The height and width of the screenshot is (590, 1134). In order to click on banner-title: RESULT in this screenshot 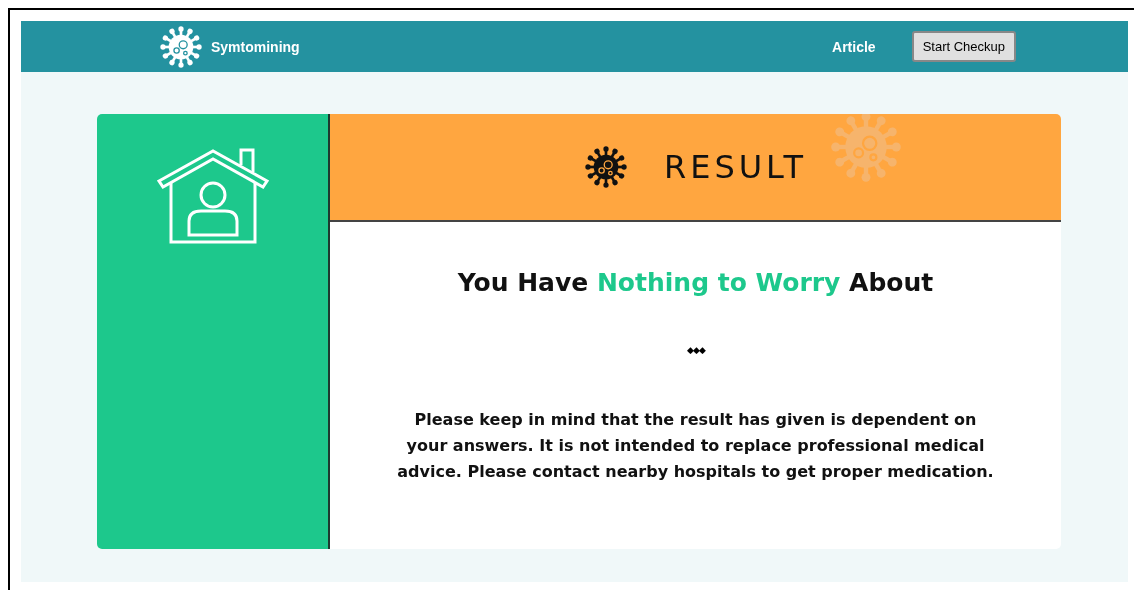, I will do `click(735, 167)`.